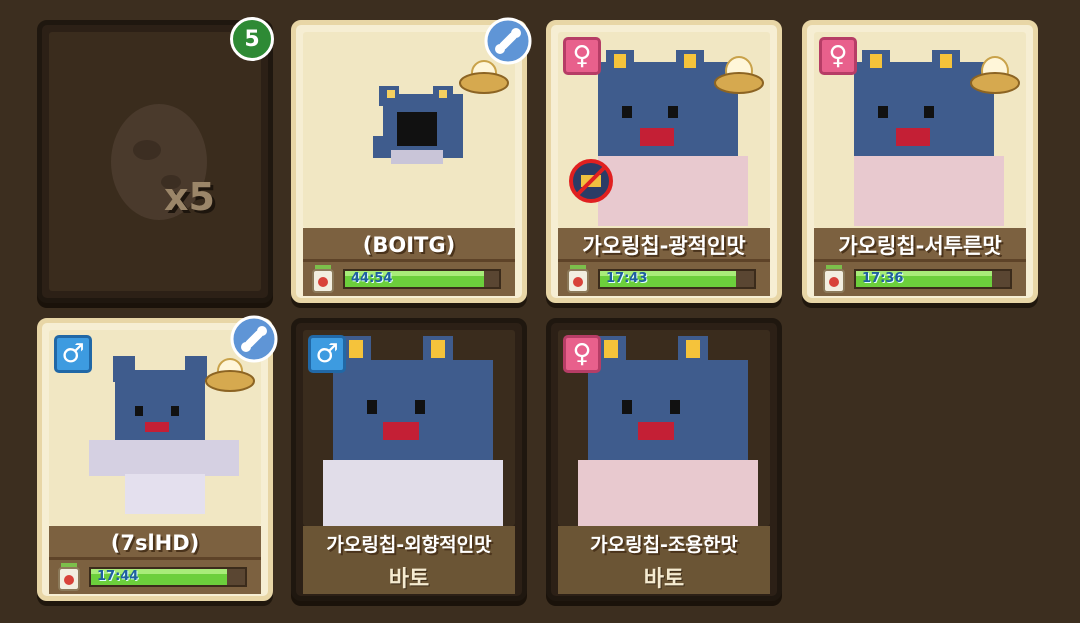  Describe the element at coordinates (933, 279) in the screenshot. I see `progress-track: 17:36` at that location.